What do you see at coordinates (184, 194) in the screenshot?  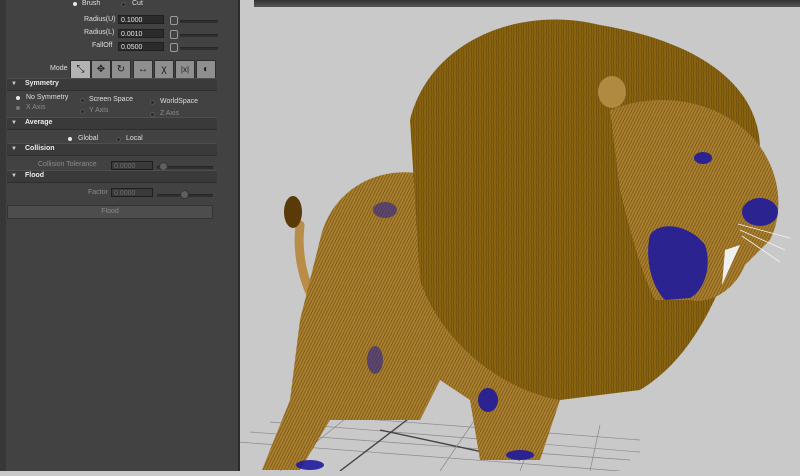 I see `flood-factor-slider-knob` at bounding box center [184, 194].